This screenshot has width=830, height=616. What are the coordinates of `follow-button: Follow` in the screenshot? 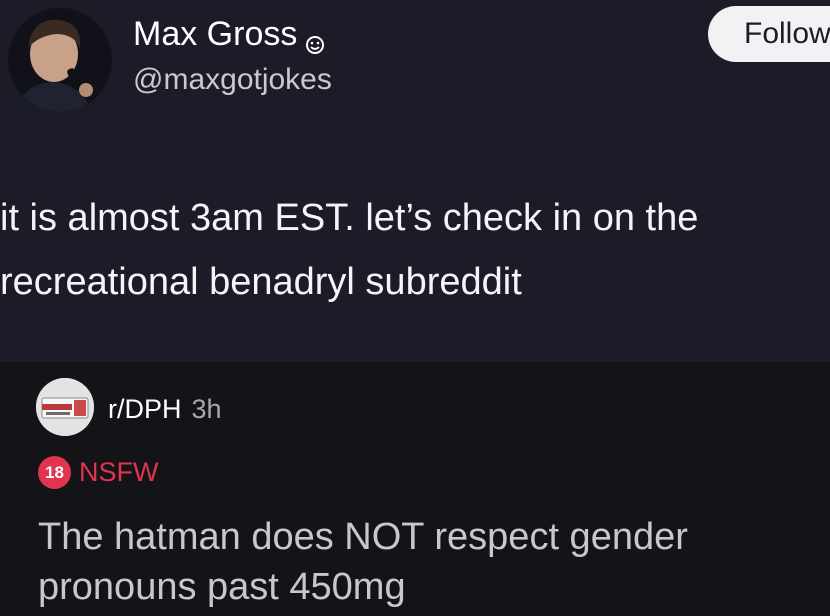 It's located at (769, 34).